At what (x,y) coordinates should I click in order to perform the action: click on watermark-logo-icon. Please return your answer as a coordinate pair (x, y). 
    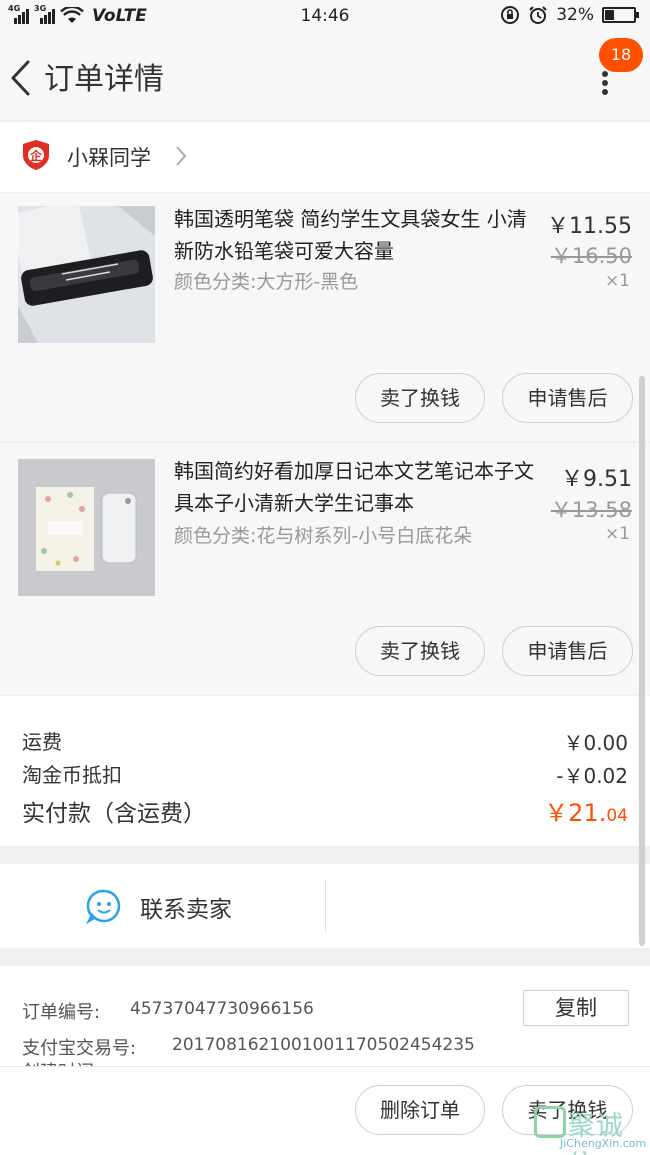
    Looking at the image, I should click on (550, 1122).